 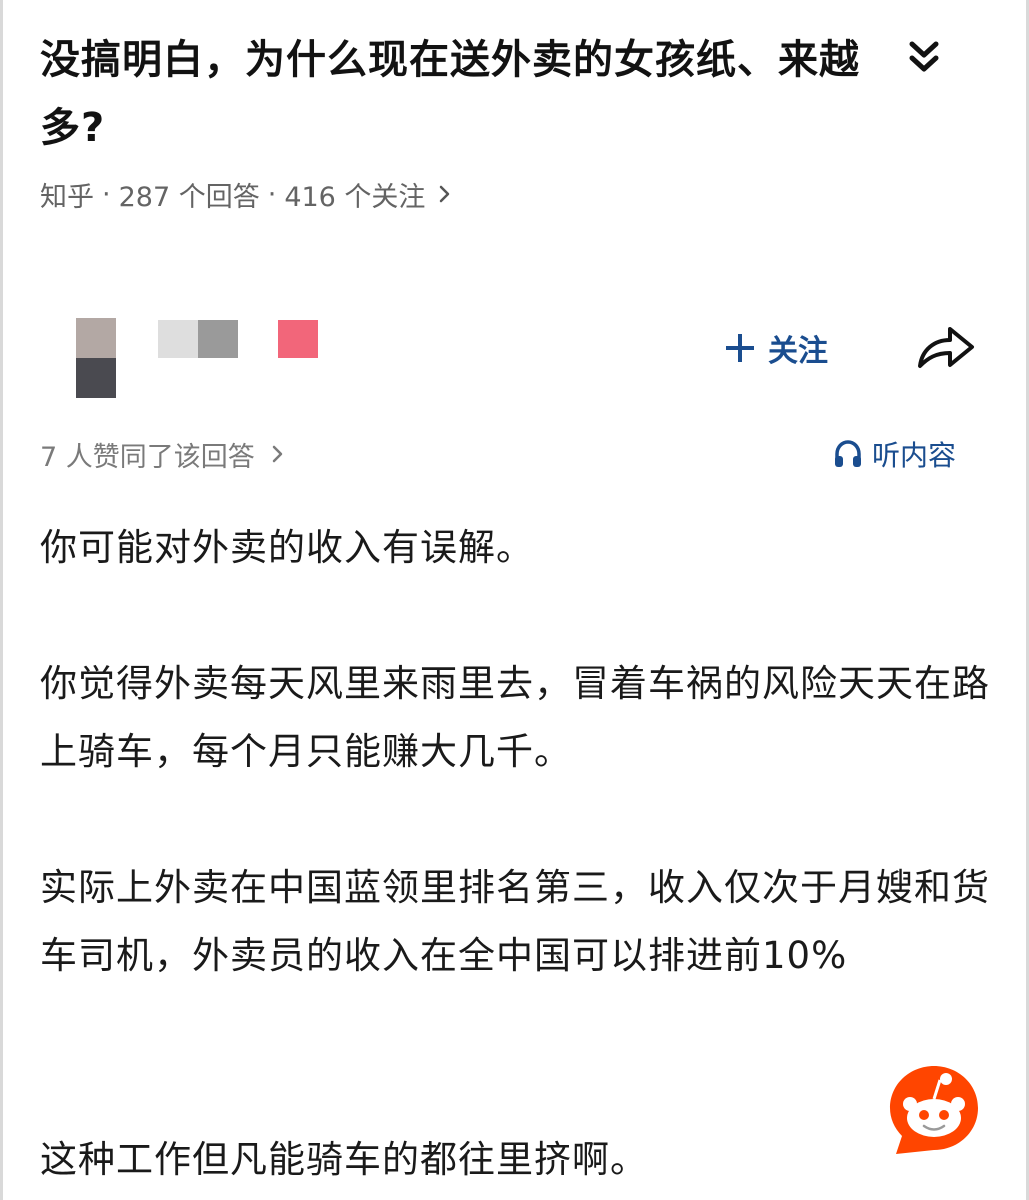 I want to click on follow-button: 关注, so click(x=777, y=348).